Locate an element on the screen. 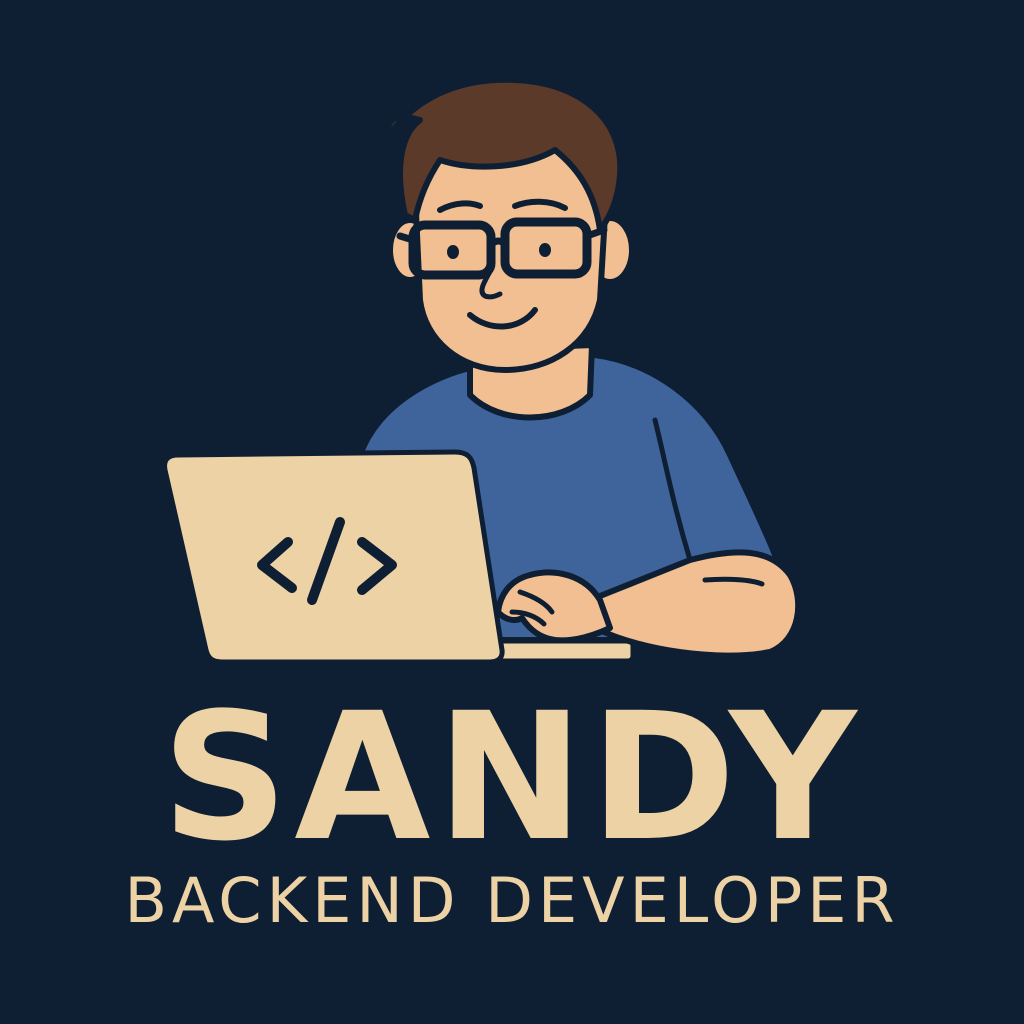  laptop-base is located at coordinates (561, 651).